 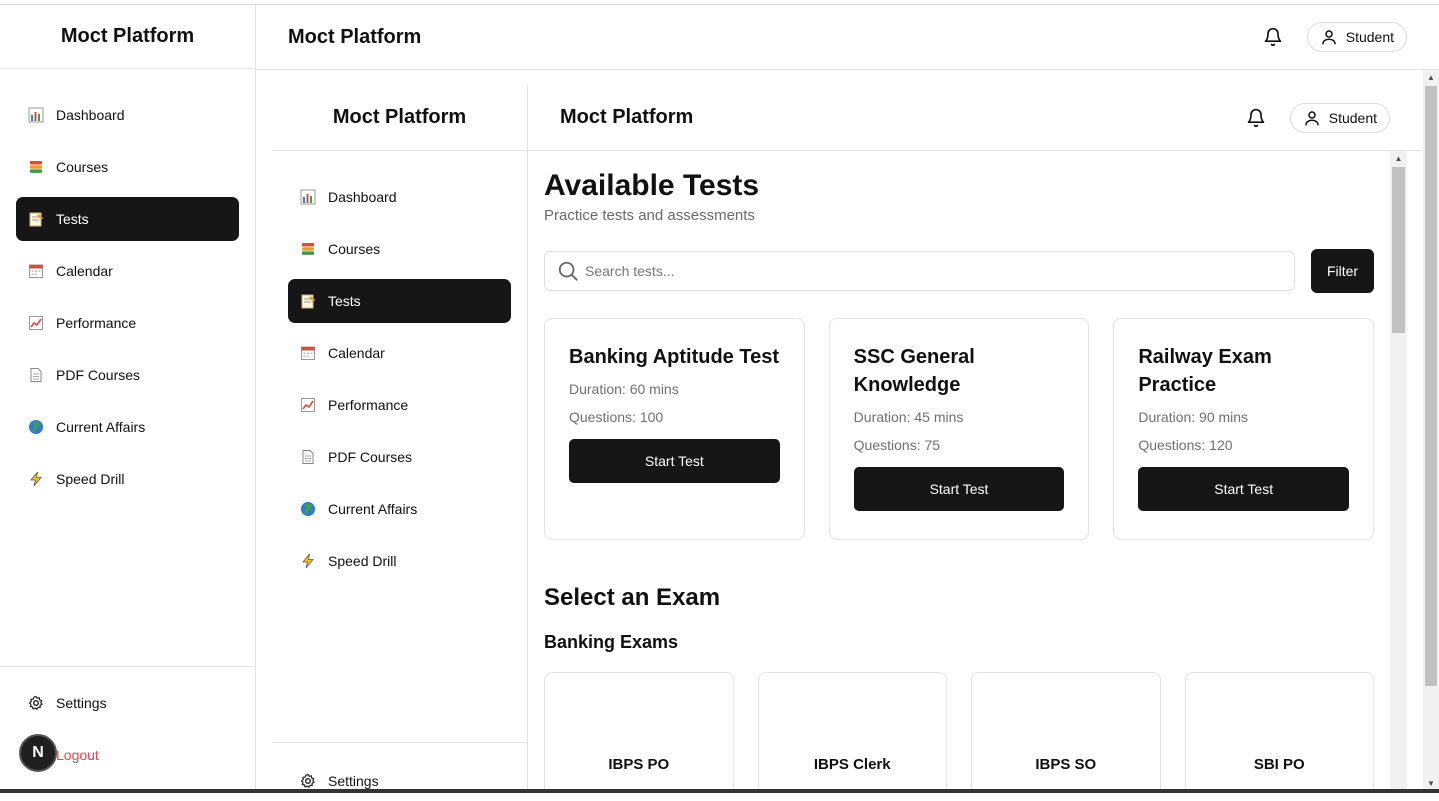 What do you see at coordinates (975, 118) in the screenshot?
I see `inner-header: Moct Platform Student` at bounding box center [975, 118].